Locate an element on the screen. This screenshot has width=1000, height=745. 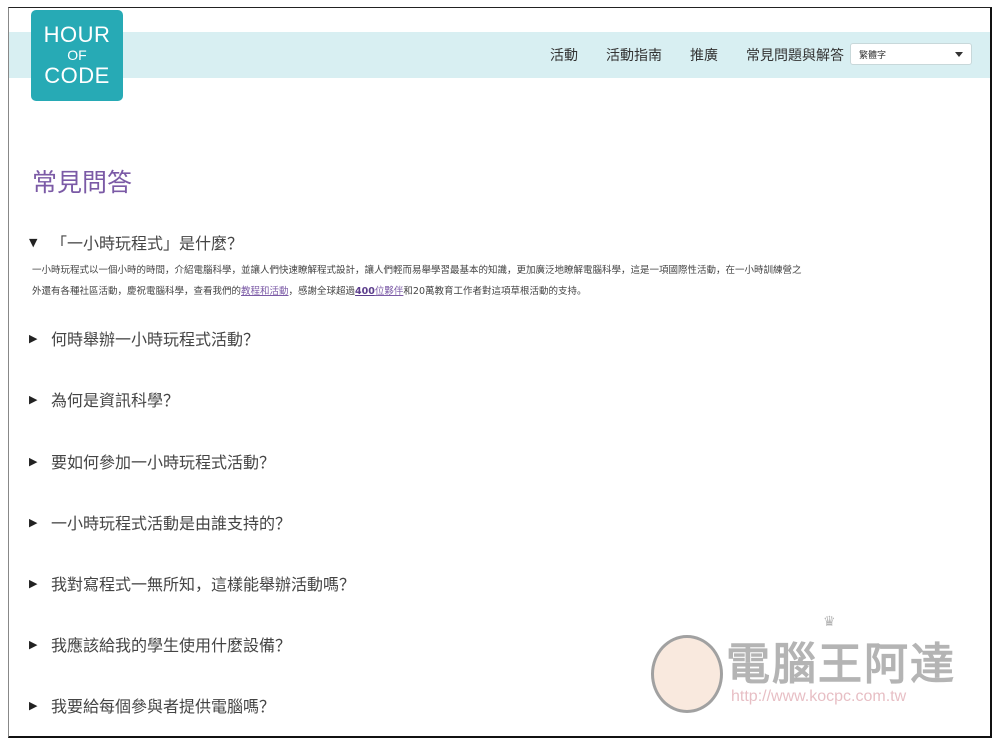
faq-question-7: ▶ 我應該給我的學生使用什麼設備？ is located at coordinates (160, 644).